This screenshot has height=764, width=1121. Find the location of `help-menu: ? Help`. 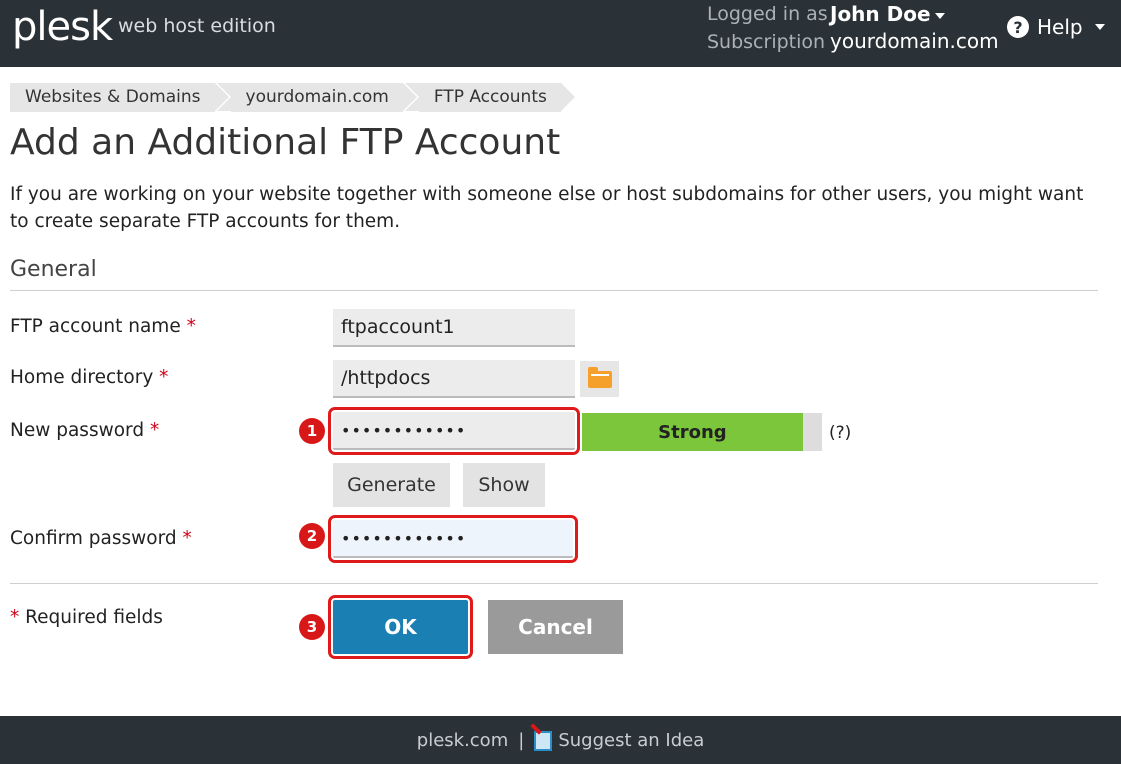

help-menu: ? Help is located at coordinates (1056, 27).